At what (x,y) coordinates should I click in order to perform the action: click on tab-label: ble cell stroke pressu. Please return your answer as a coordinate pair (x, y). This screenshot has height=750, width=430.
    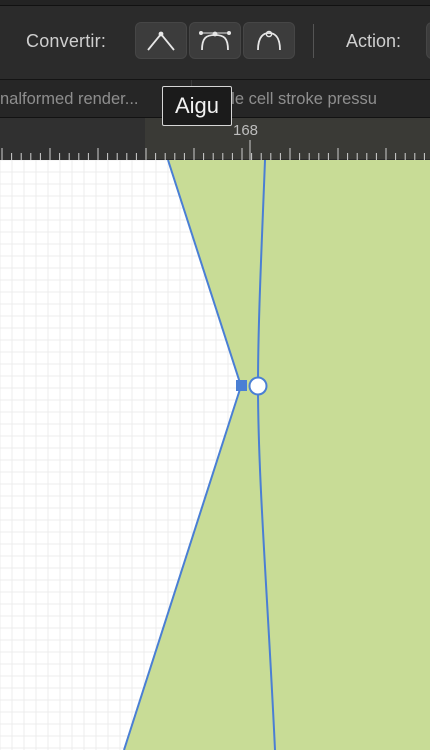
    Looking at the image, I should click on (299, 98).